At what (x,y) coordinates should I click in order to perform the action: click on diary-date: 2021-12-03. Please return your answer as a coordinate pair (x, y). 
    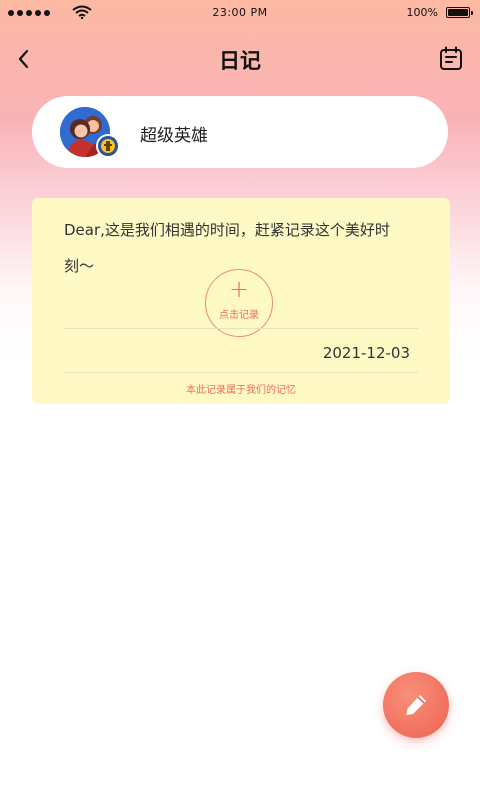
    Looking at the image, I should click on (366, 353).